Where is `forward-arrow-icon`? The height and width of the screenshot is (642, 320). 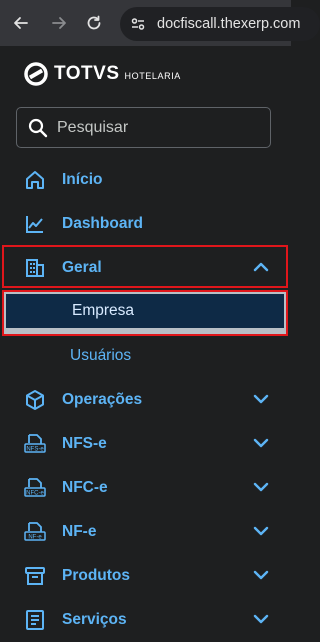 forward-arrow-icon is located at coordinates (59, 23).